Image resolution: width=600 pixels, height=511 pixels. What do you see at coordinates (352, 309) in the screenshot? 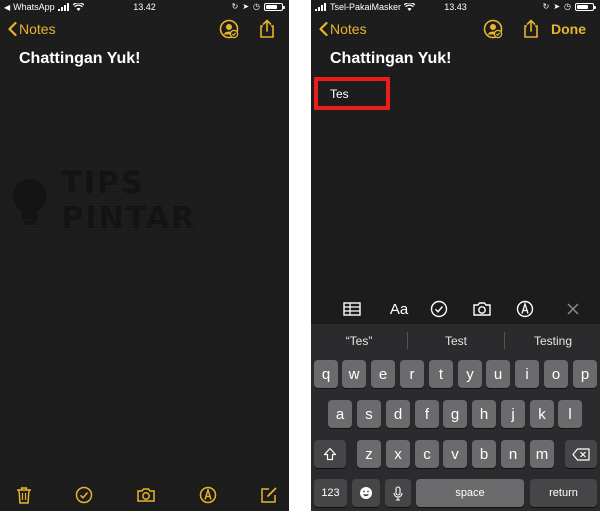
I see `table-icon` at bounding box center [352, 309].